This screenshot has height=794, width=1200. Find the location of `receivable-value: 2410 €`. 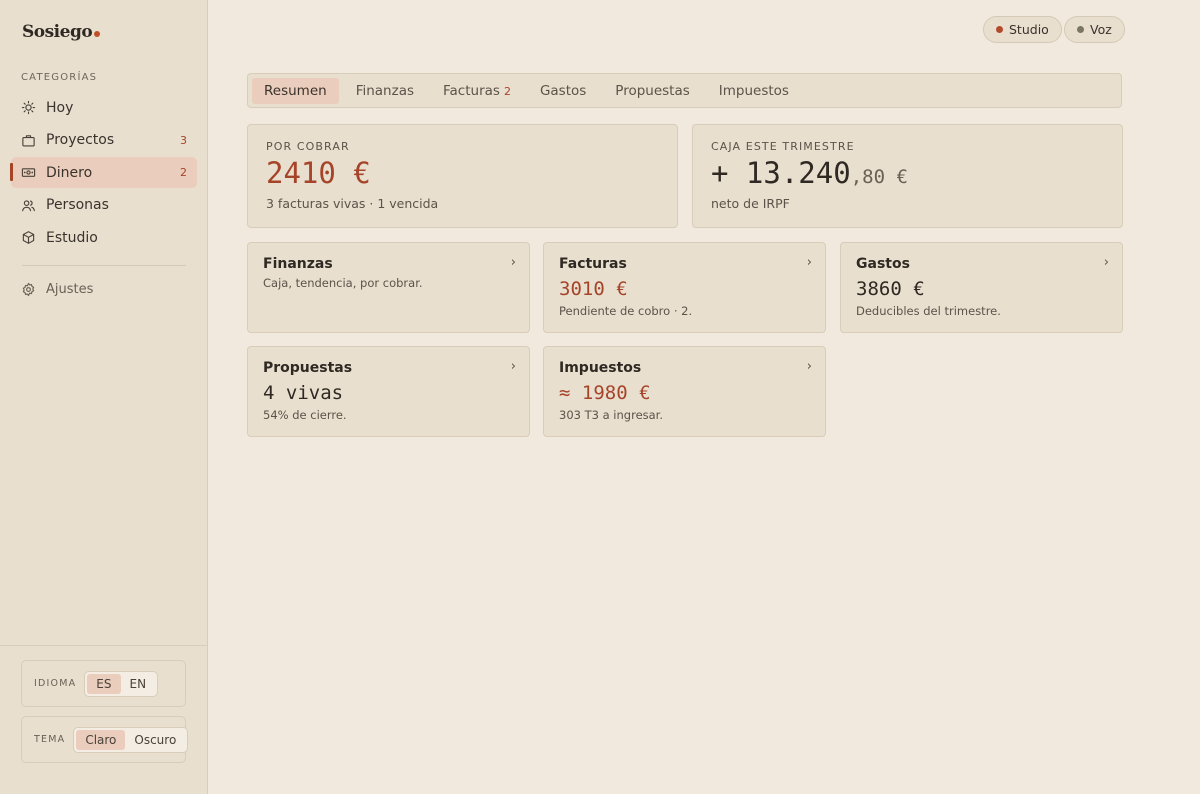

receivable-value: 2410 € is located at coordinates (318, 173).